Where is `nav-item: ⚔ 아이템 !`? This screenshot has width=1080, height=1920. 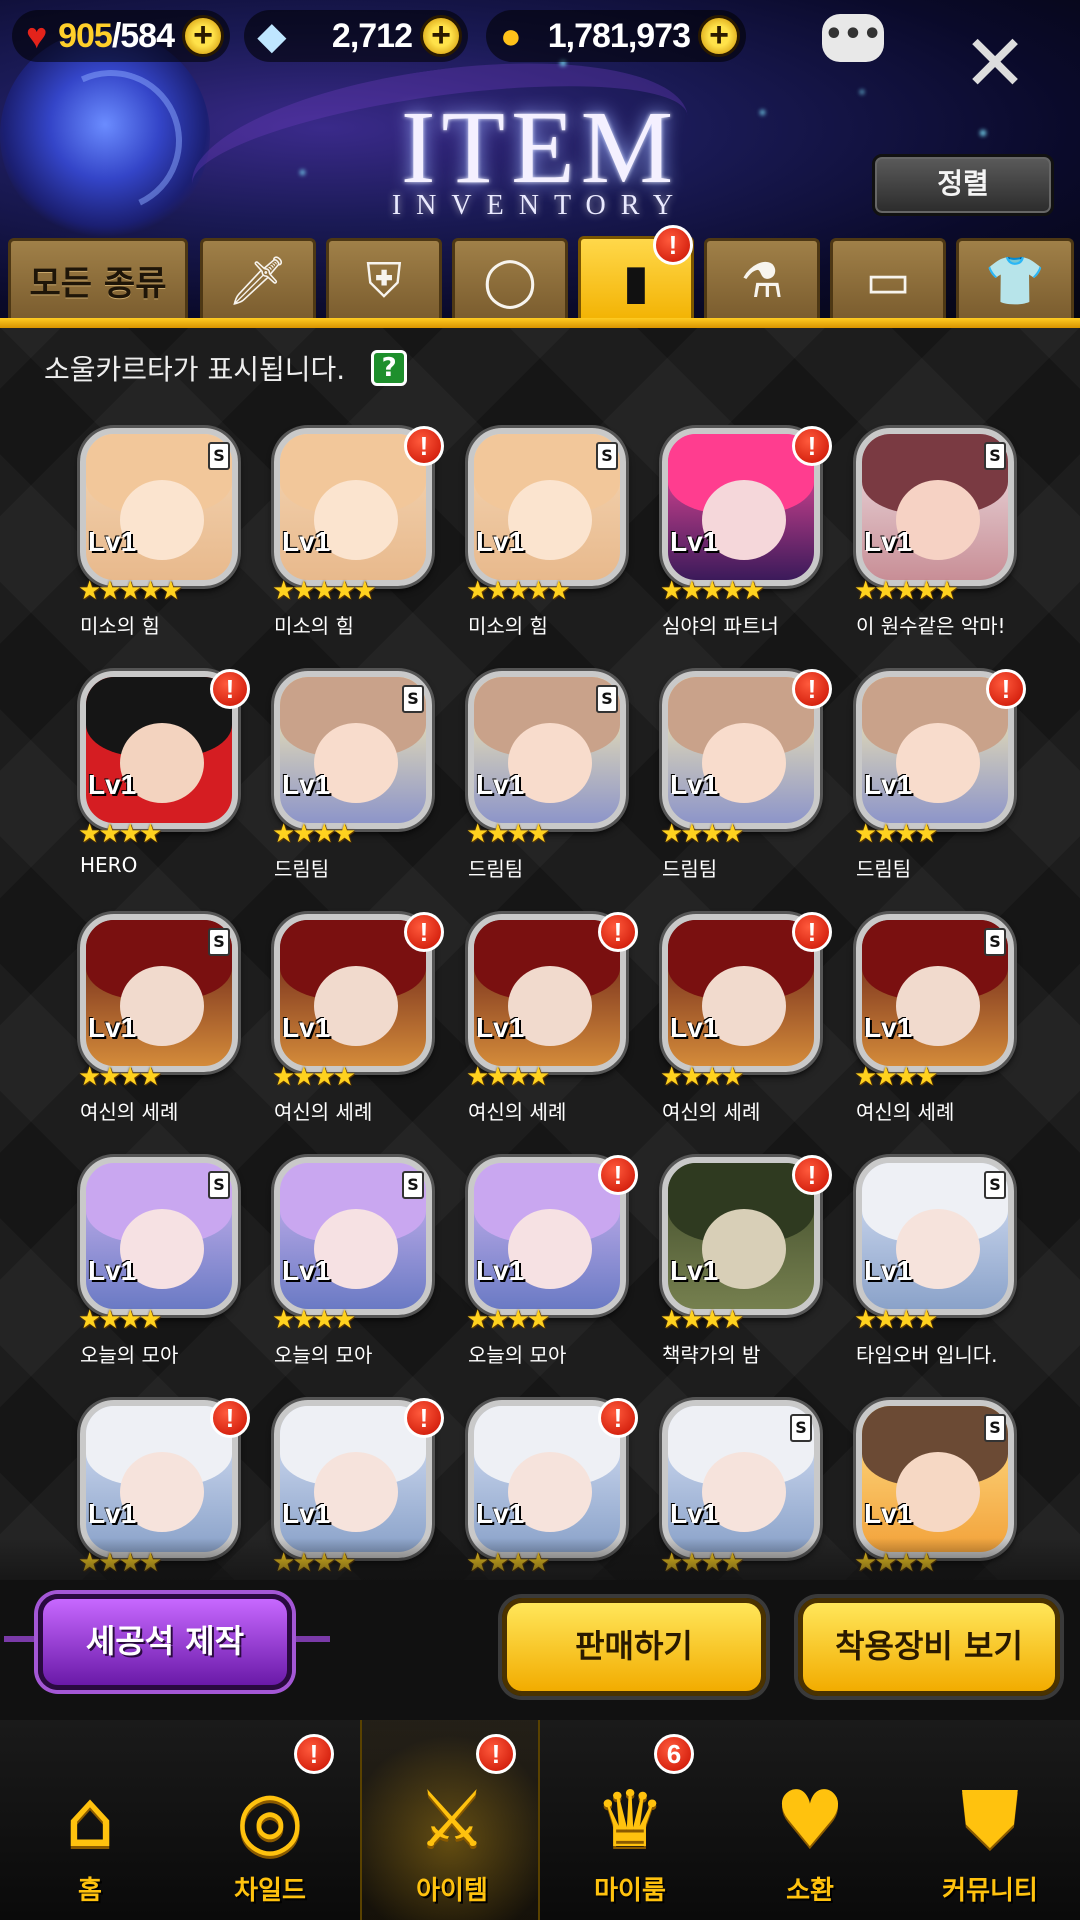
nav-item: ⚔ 아이템 ! is located at coordinates (450, 1820).